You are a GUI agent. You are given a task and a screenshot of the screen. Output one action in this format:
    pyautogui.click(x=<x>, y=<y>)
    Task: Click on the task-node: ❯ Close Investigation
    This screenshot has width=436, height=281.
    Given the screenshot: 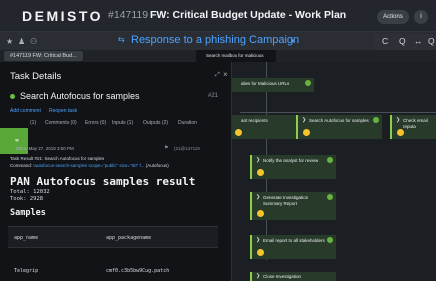 What is the action you would take?
    pyautogui.click(x=293, y=276)
    